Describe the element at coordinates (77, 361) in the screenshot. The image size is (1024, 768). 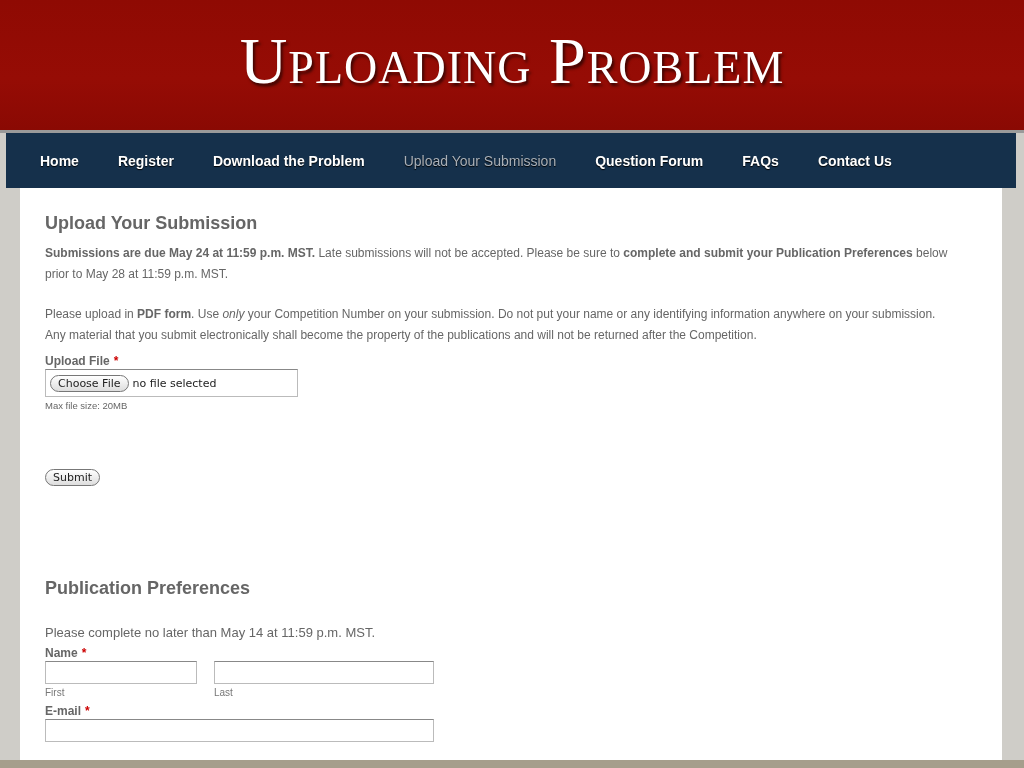
I see `field-label: Upload File` at that location.